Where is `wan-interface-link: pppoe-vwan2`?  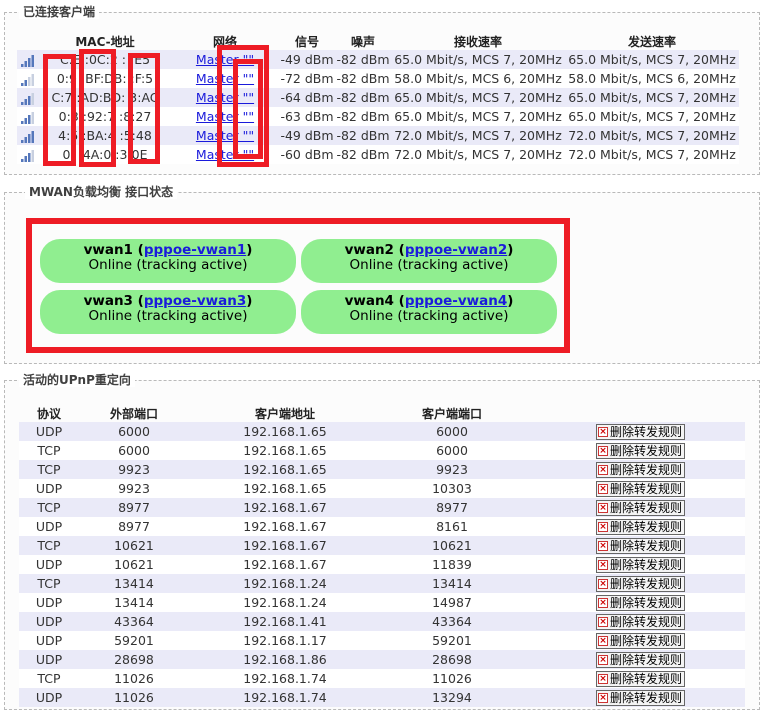
wan-interface-link: pppoe-vwan2 is located at coordinates (456, 250).